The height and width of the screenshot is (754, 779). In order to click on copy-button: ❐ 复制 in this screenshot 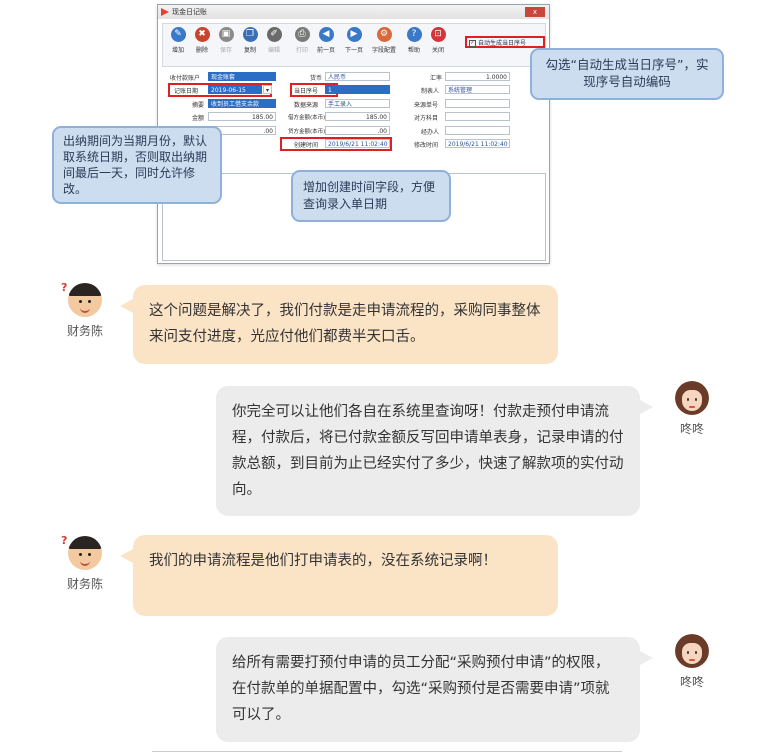, I will do `click(250, 40)`.